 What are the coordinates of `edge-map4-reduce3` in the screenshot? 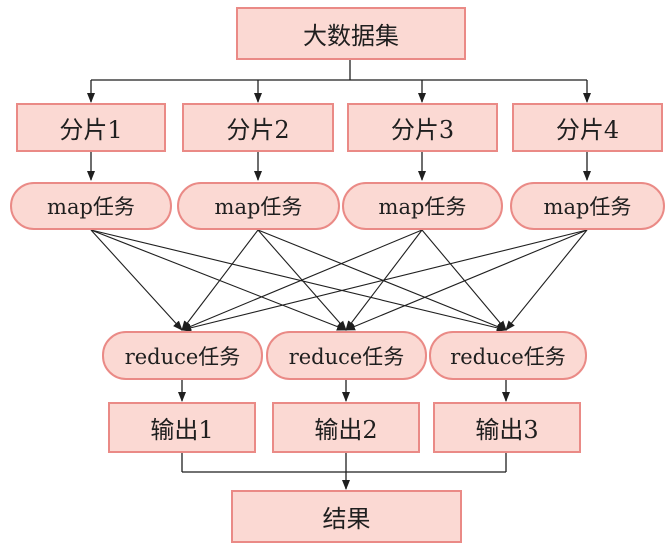 It's located at (546, 280).